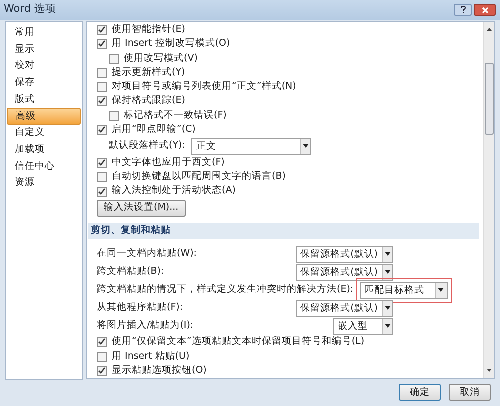 This screenshot has width=500, height=406. Describe the element at coordinates (44, 183) in the screenshot. I see `sidebar-item: 资源` at that location.